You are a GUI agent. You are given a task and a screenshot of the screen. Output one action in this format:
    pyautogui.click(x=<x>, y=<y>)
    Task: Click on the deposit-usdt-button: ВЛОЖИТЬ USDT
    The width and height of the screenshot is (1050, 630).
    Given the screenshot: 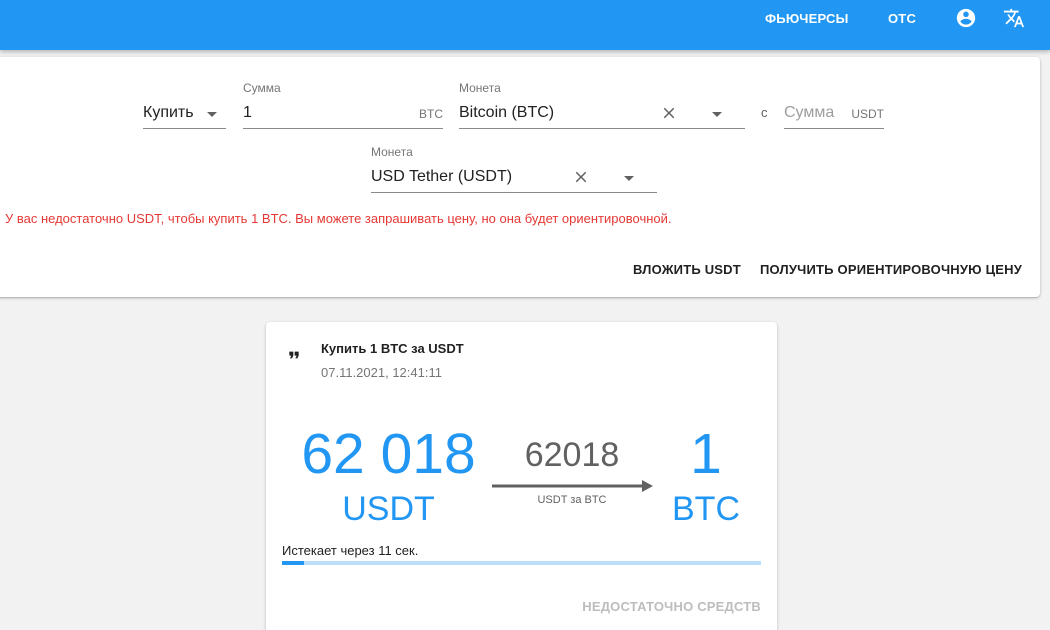 What is the action you would take?
    pyautogui.click(x=687, y=269)
    